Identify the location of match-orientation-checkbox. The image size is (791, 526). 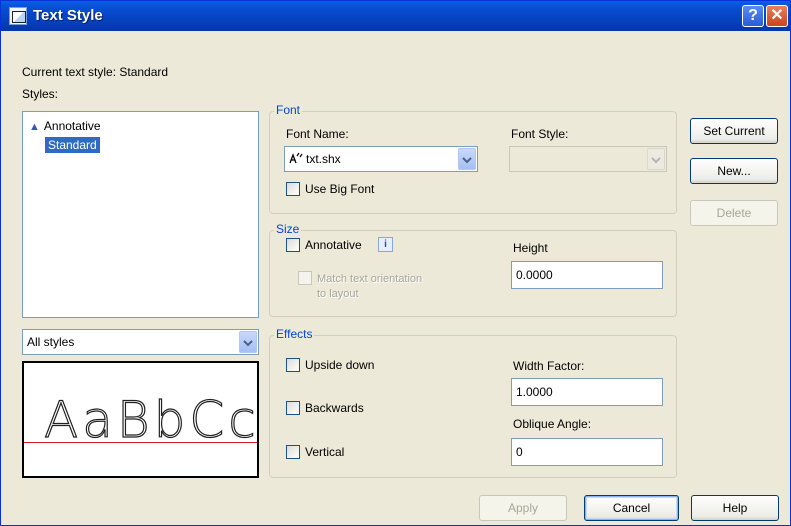
(305, 278).